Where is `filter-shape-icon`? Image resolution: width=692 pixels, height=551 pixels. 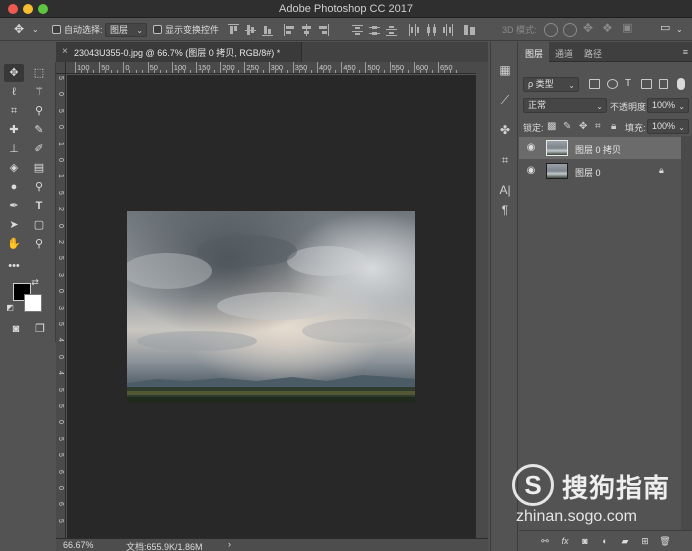
filter-shape-icon is located at coordinates (646, 84).